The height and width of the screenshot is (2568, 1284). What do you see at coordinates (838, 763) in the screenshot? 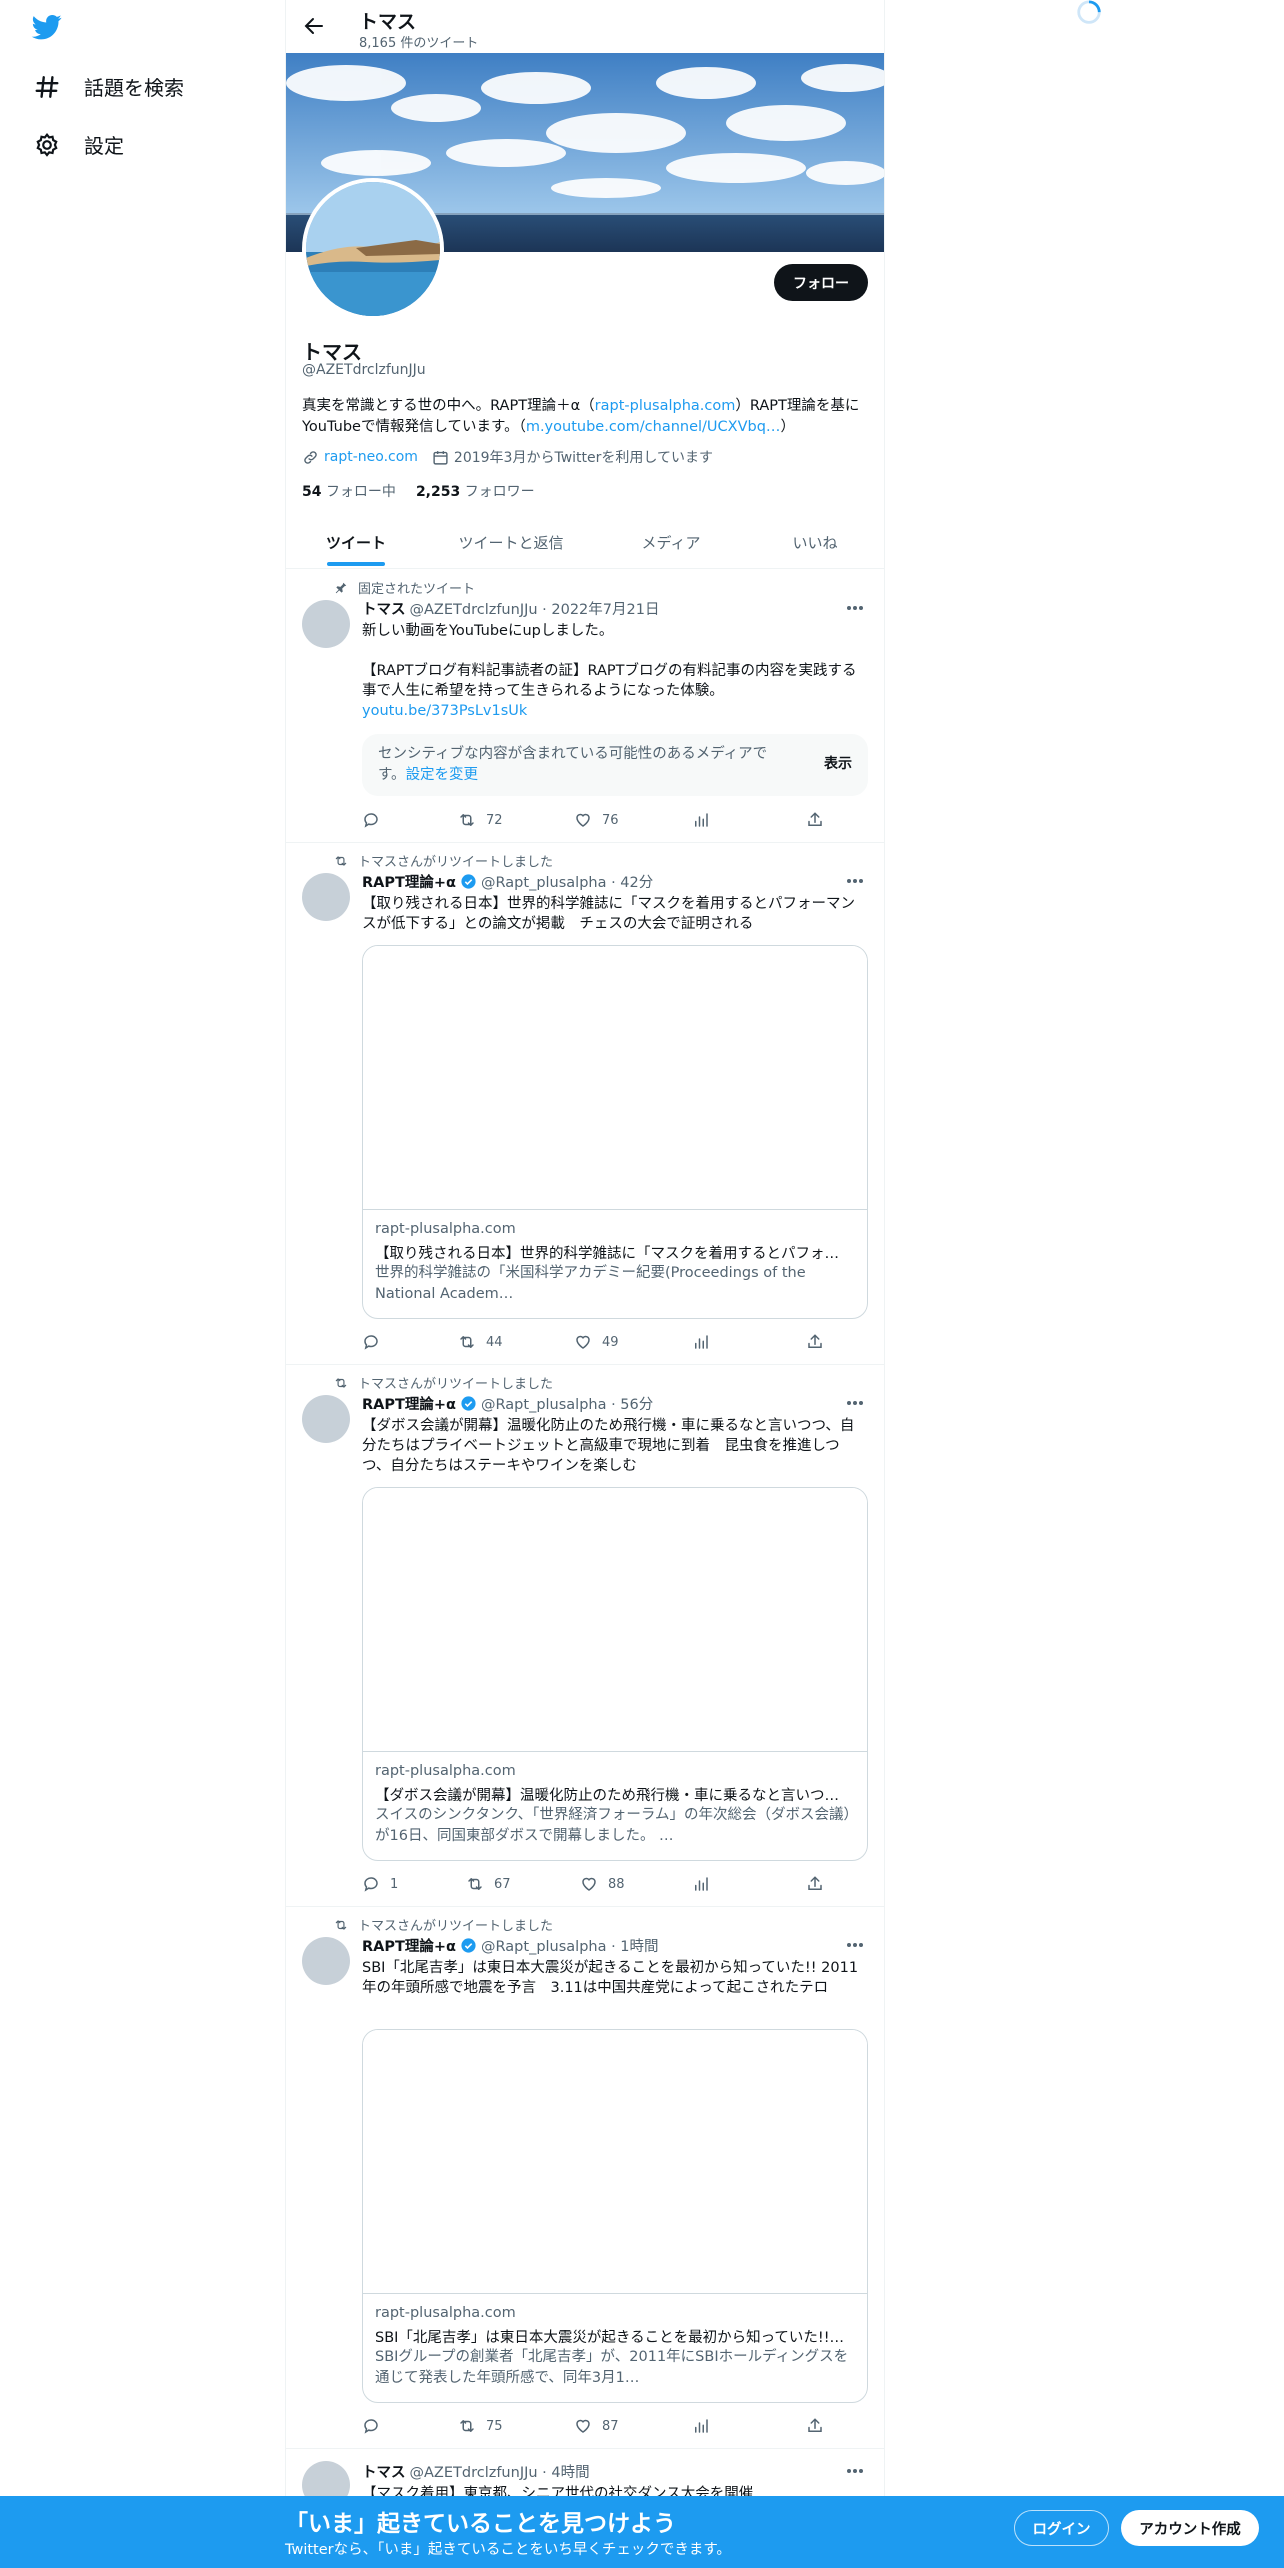
I see `show-media-button: 表示` at bounding box center [838, 763].